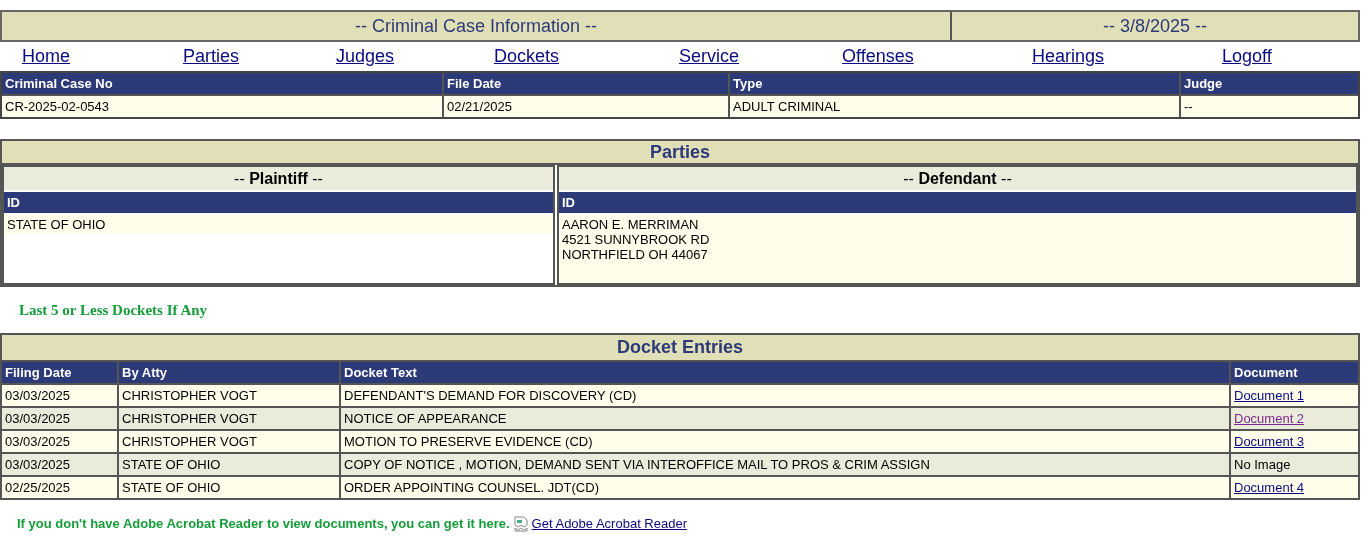 This screenshot has width=1363, height=547. I want to click on nav-link: Parties, so click(211, 56).